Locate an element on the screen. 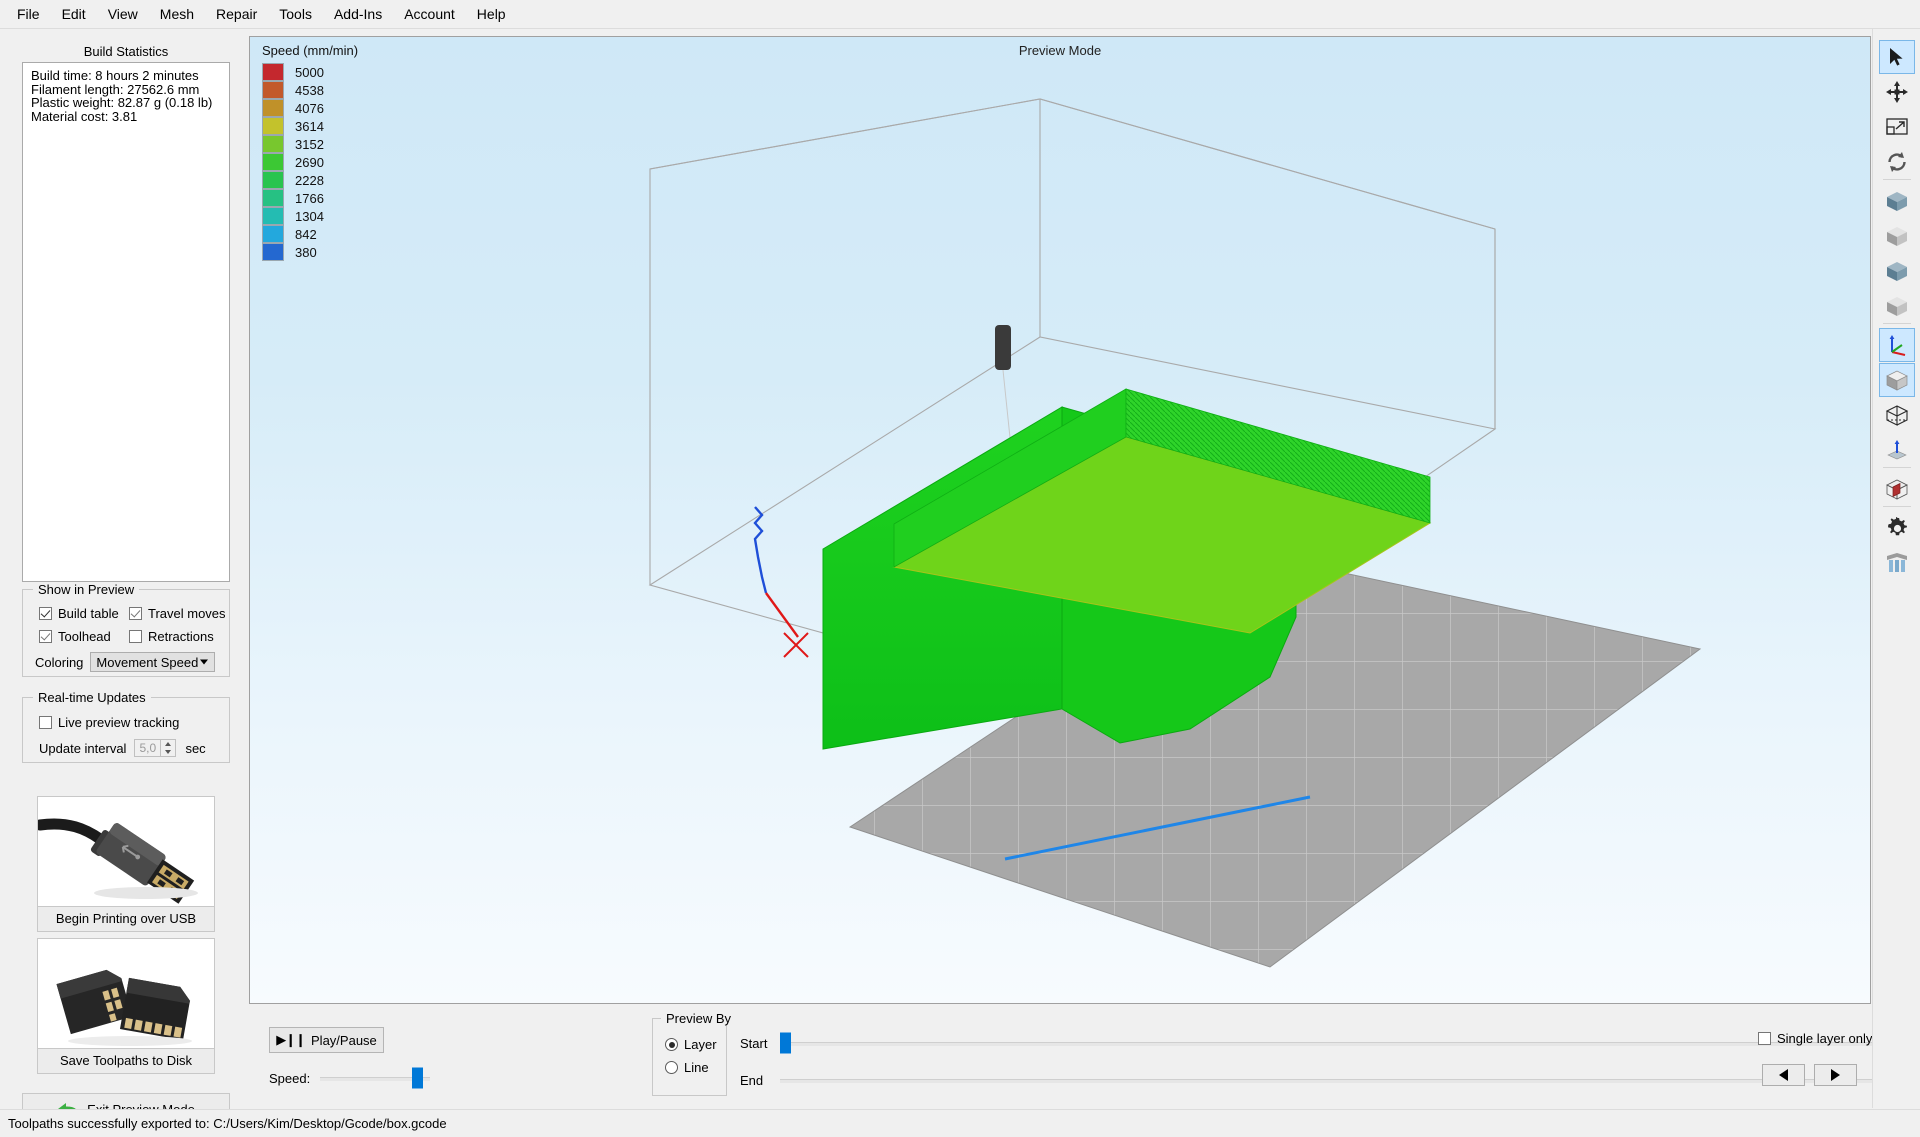  menu-item-account: Account is located at coordinates (429, 14).